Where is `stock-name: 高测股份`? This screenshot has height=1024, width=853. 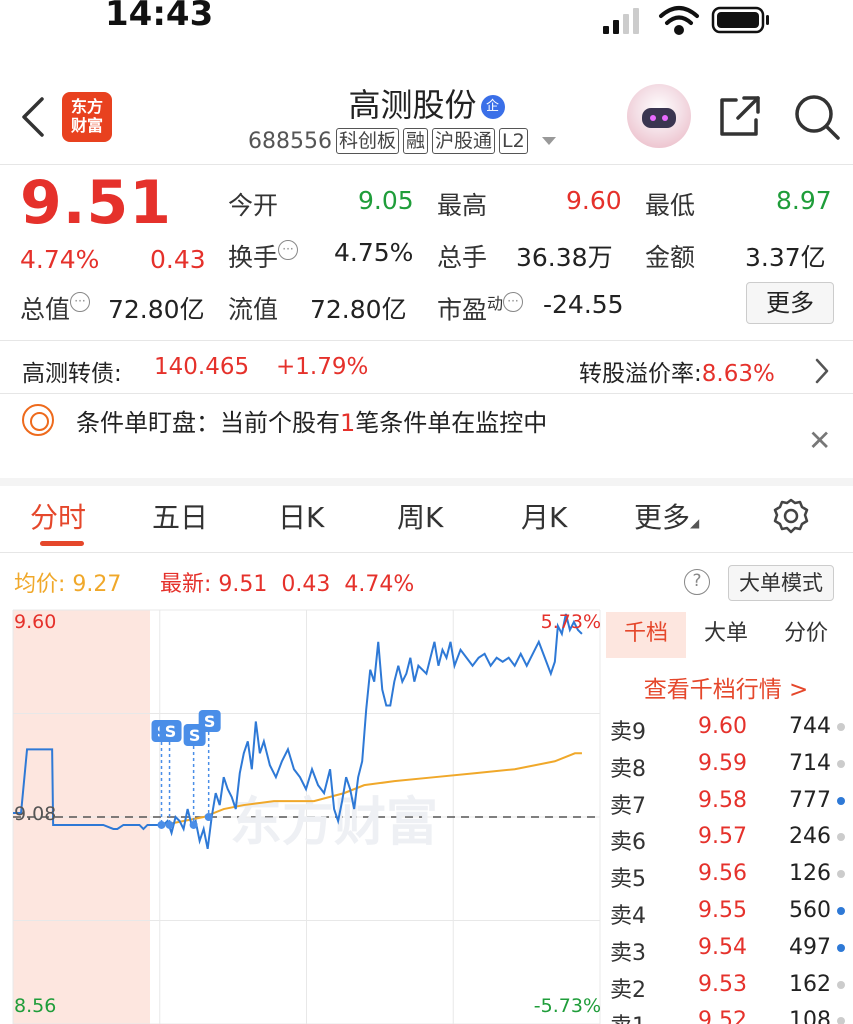 stock-name: 高测股份 is located at coordinates (412, 105).